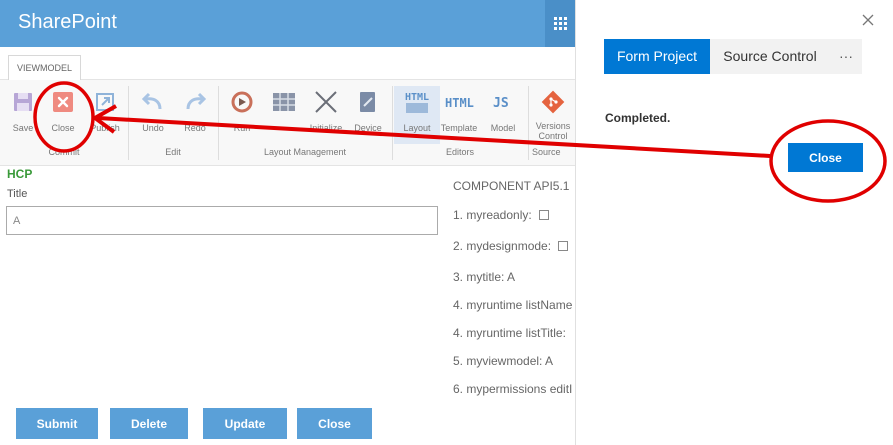 The height and width of the screenshot is (445, 893). I want to click on section-heading: HCP, so click(20, 174).